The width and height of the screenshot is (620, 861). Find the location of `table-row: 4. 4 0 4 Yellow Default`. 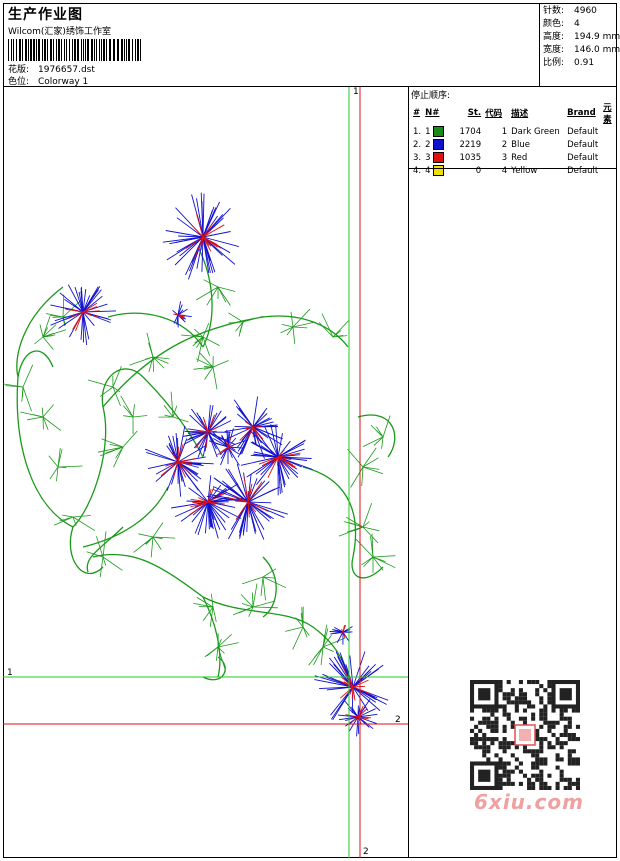

table-row: 4. 4 0 4 Yellow Default is located at coordinates (514, 170).